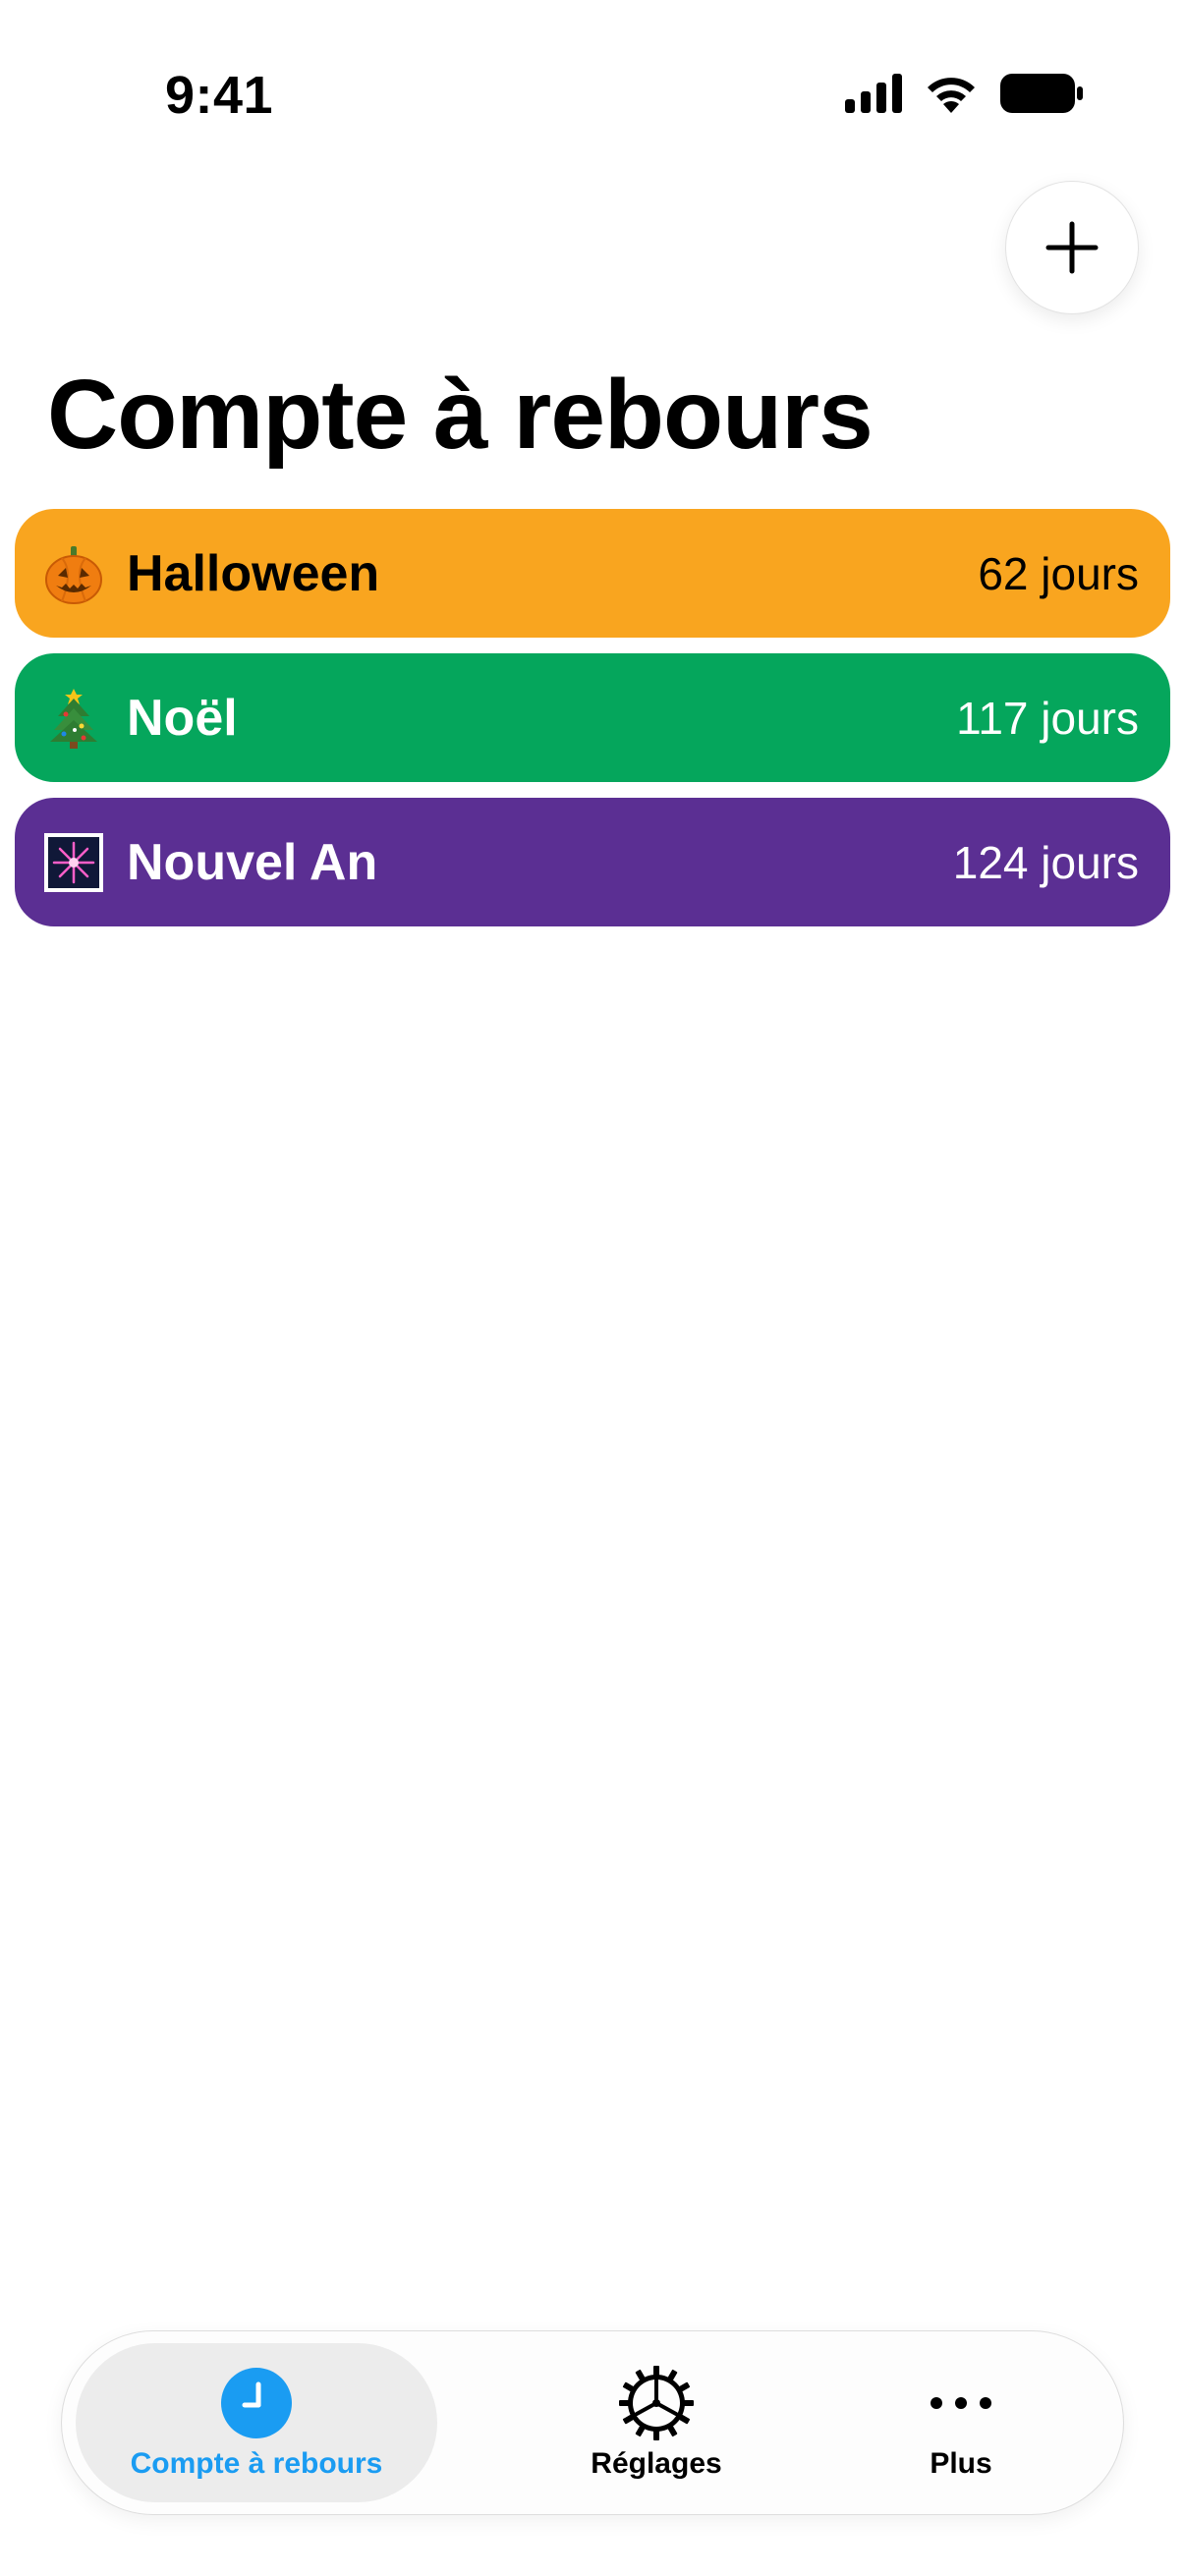  What do you see at coordinates (952, 95) in the screenshot?
I see `wifi-icon` at bounding box center [952, 95].